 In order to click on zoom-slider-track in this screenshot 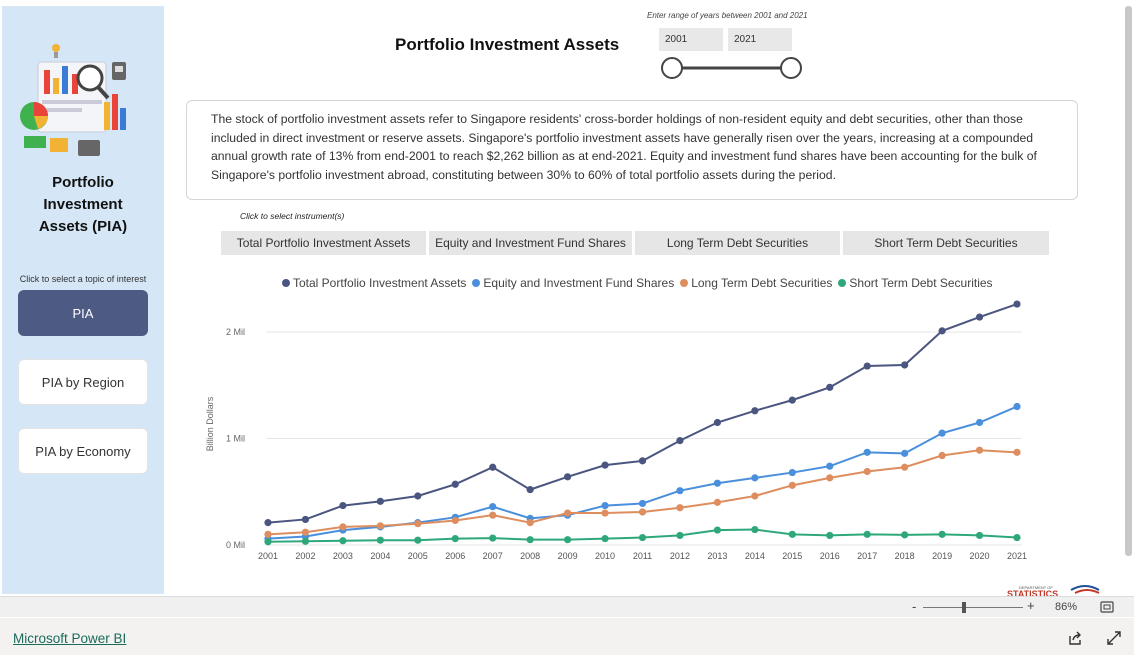, I will do `click(973, 607)`.